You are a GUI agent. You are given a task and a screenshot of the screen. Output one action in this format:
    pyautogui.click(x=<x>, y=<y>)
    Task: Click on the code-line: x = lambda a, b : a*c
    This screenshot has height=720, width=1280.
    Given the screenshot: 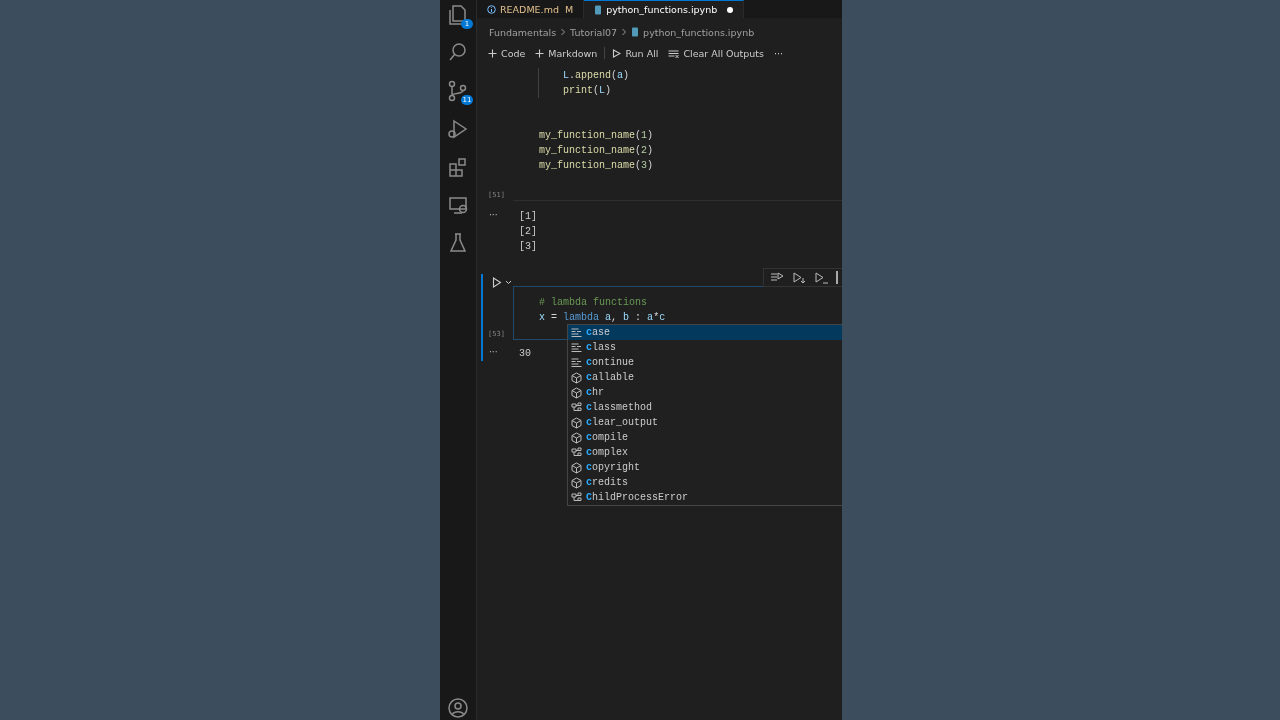 What is the action you would take?
    pyautogui.click(x=602, y=317)
    